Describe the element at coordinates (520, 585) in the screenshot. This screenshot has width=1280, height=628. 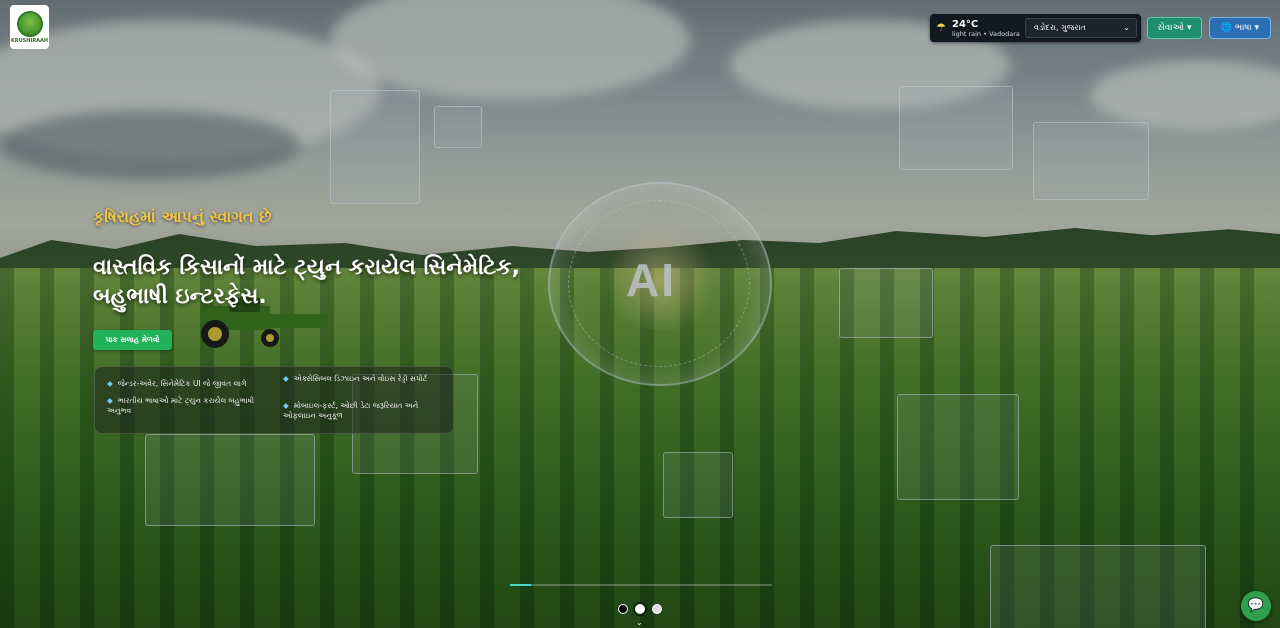
I see `slide-progress-fill` at that location.